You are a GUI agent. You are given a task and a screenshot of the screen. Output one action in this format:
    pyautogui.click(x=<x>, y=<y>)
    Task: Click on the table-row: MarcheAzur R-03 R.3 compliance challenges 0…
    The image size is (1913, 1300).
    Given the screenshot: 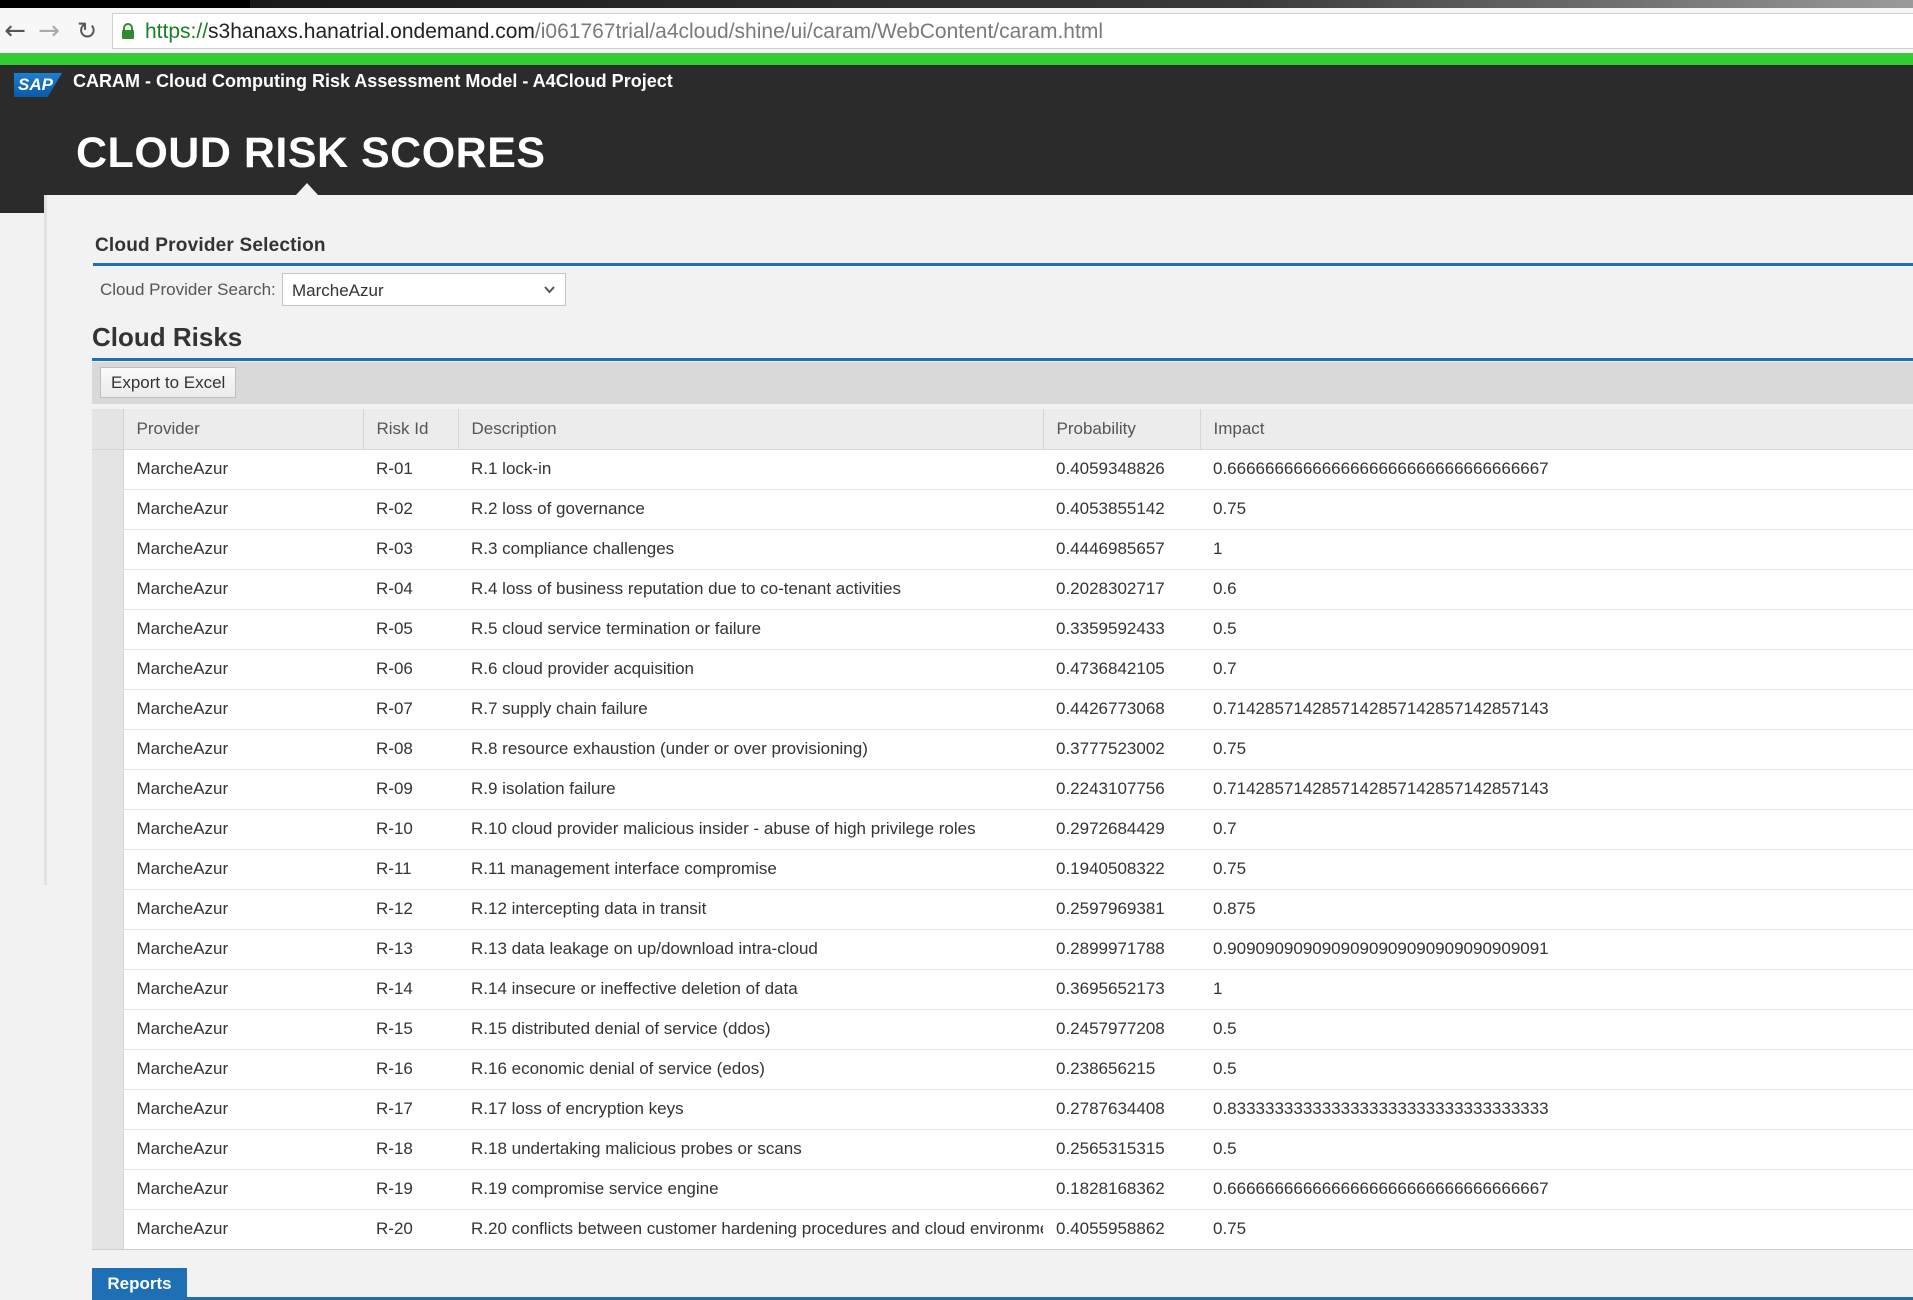 What is the action you would take?
    pyautogui.click(x=1002, y=549)
    